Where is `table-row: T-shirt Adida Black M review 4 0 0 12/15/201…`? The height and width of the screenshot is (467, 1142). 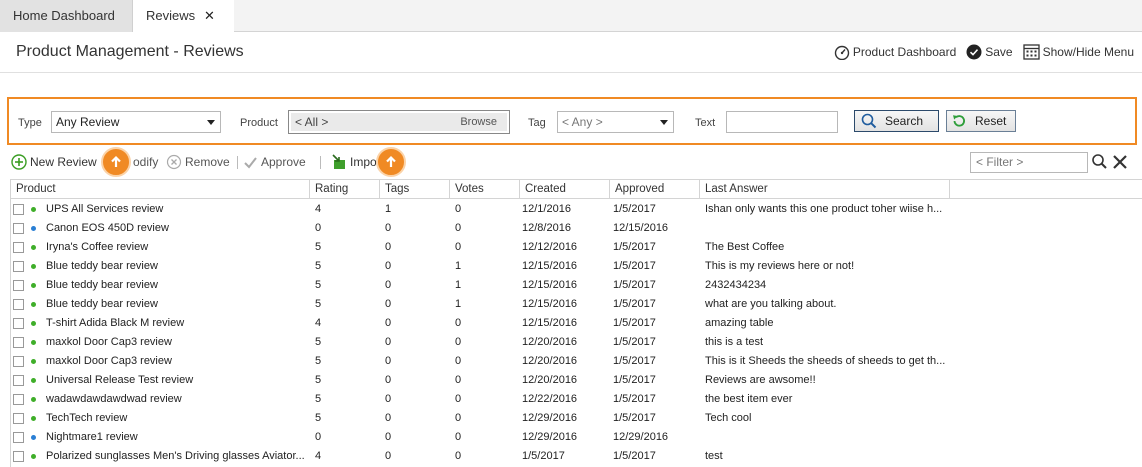
table-row: T-shirt Adida Black M review 4 0 0 12/15/201… is located at coordinates (576, 323).